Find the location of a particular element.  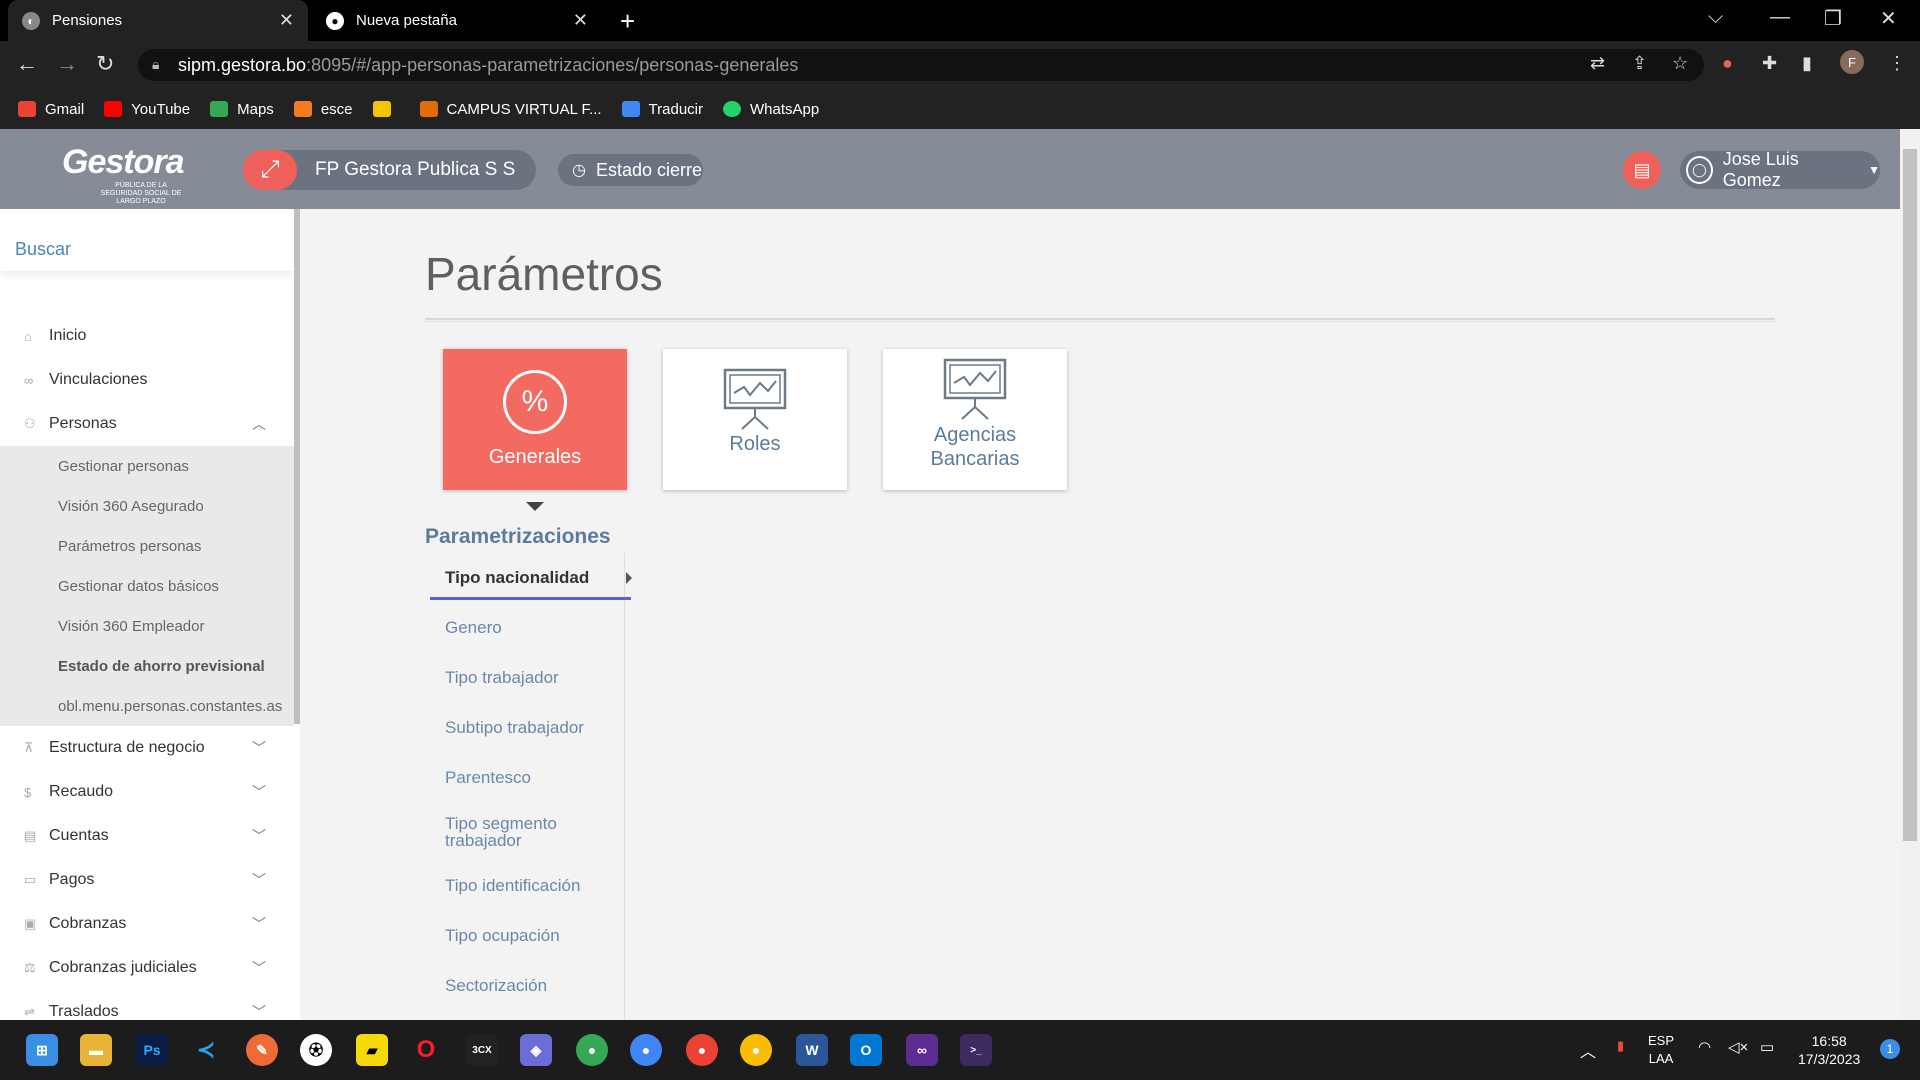

param-tipo-identificacion: Tipo identificación is located at coordinates (524, 886).